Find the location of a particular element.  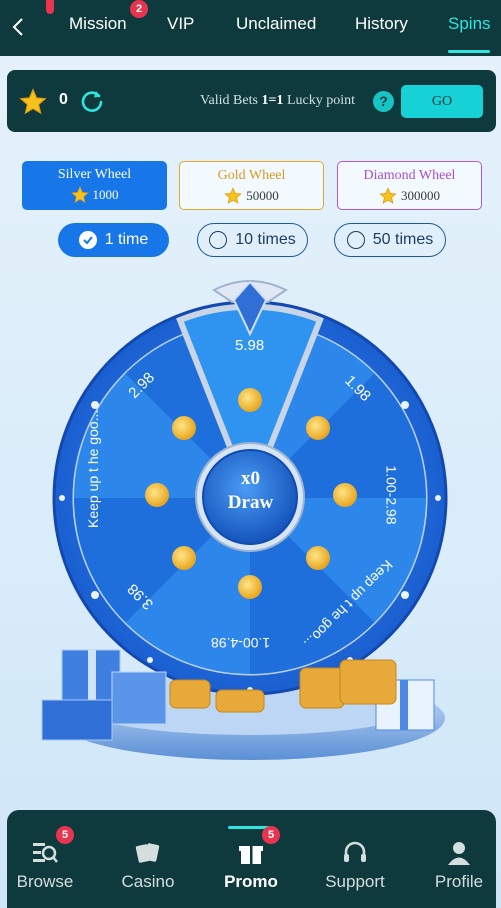

valid-bets-ratio: 1=1 is located at coordinates (272, 100).